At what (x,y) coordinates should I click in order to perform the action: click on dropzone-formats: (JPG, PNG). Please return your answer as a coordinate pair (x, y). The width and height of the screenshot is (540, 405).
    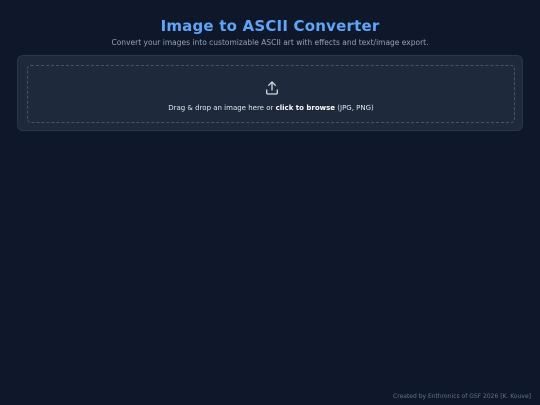
    Looking at the image, I should click on (354, 108).